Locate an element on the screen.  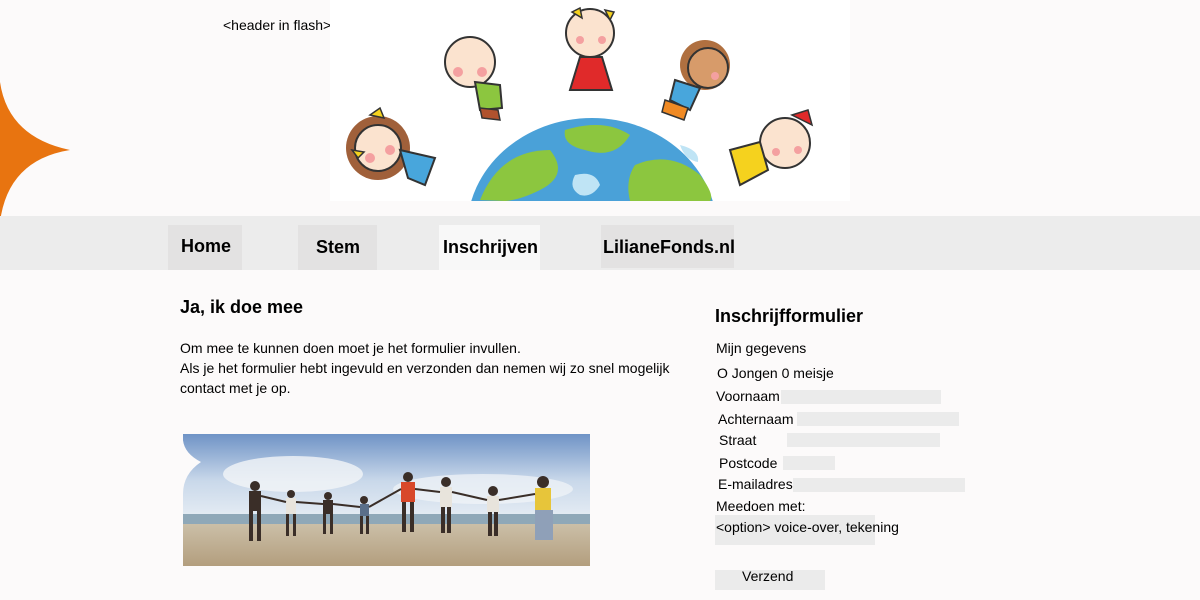
form-title: Inschrijfformulier is located at coordinates (789, 316).